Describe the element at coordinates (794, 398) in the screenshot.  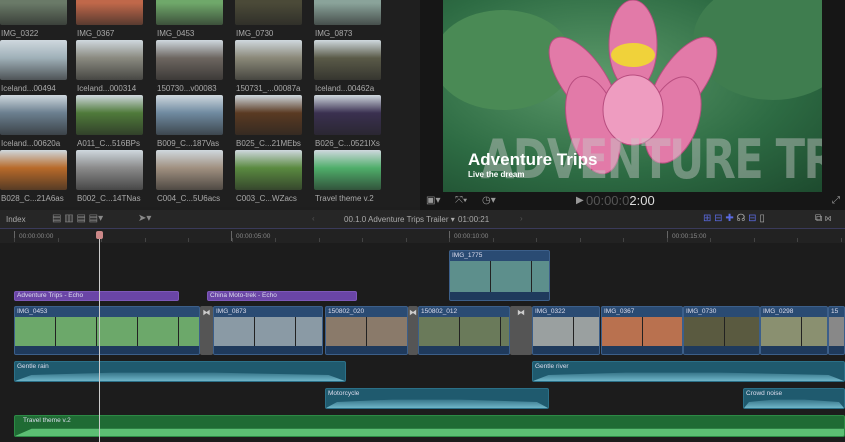
I see `audio-clip: Crowd noise` at that location.